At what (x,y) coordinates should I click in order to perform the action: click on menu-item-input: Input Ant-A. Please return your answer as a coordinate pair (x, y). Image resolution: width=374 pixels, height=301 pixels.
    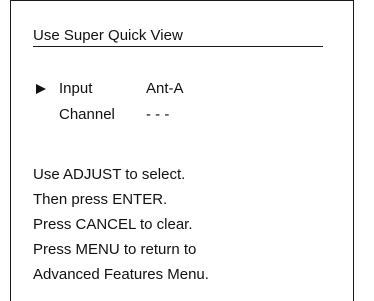
    Looking at the image, I should click on (183, 89).